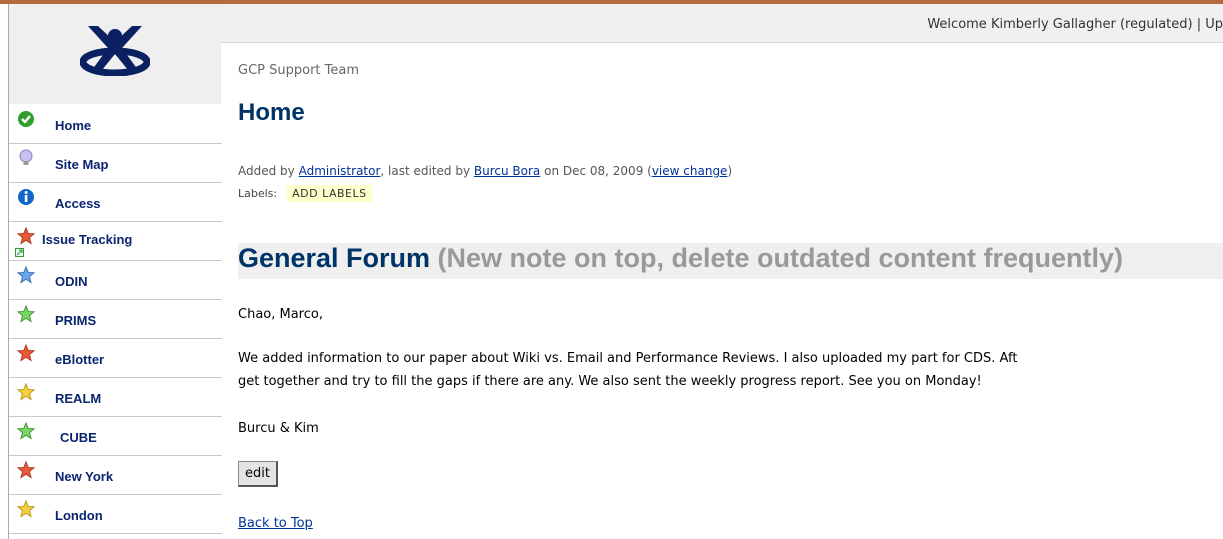  Describe the element at coordinates (19, 252) in the screenshot. I see `external-link-icon` at that location.